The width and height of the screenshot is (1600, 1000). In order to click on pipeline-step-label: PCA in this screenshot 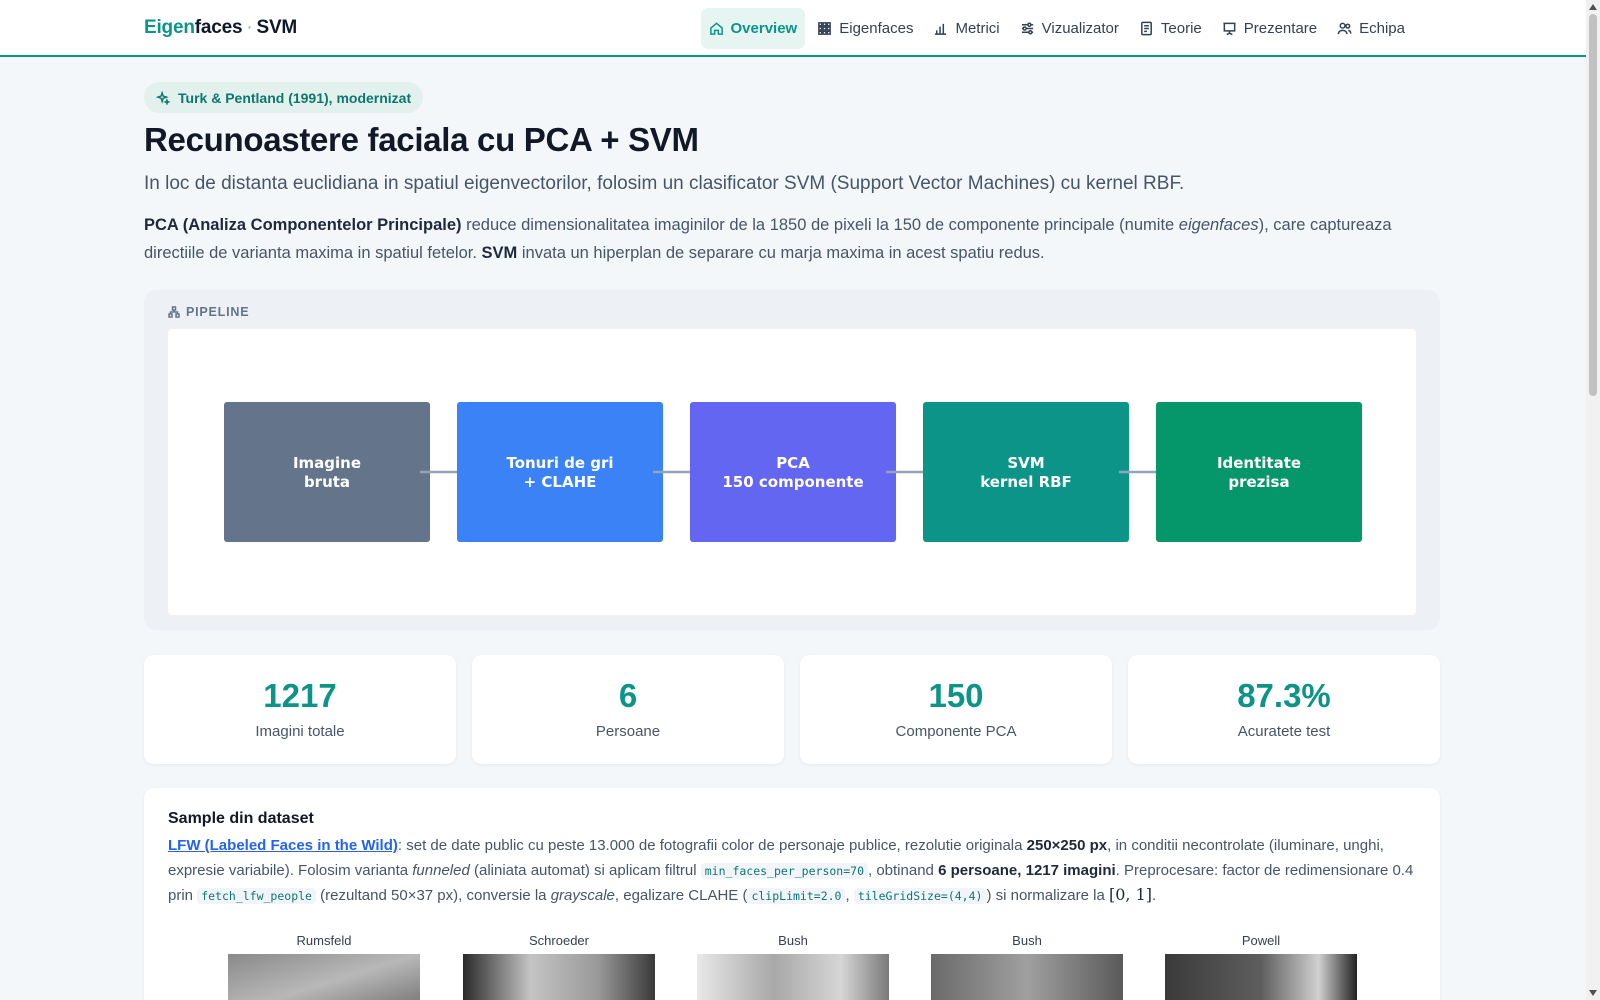, I will do `click(793, 463)`.